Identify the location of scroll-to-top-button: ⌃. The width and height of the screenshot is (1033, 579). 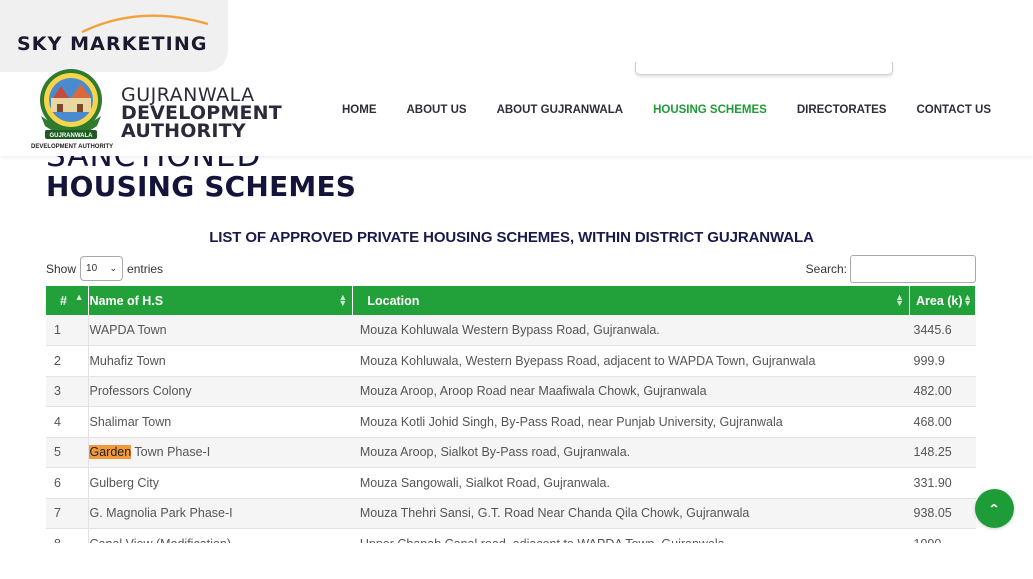
(994, 508).